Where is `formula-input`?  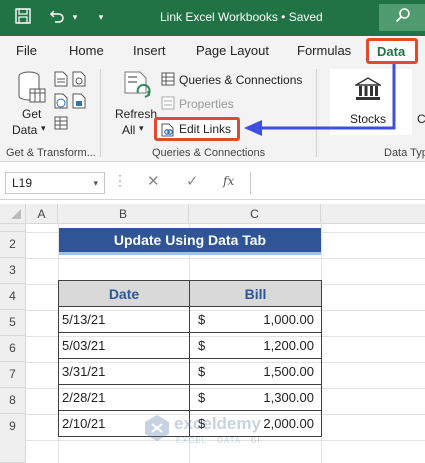 formula-input is located at coordinates (337, 183).